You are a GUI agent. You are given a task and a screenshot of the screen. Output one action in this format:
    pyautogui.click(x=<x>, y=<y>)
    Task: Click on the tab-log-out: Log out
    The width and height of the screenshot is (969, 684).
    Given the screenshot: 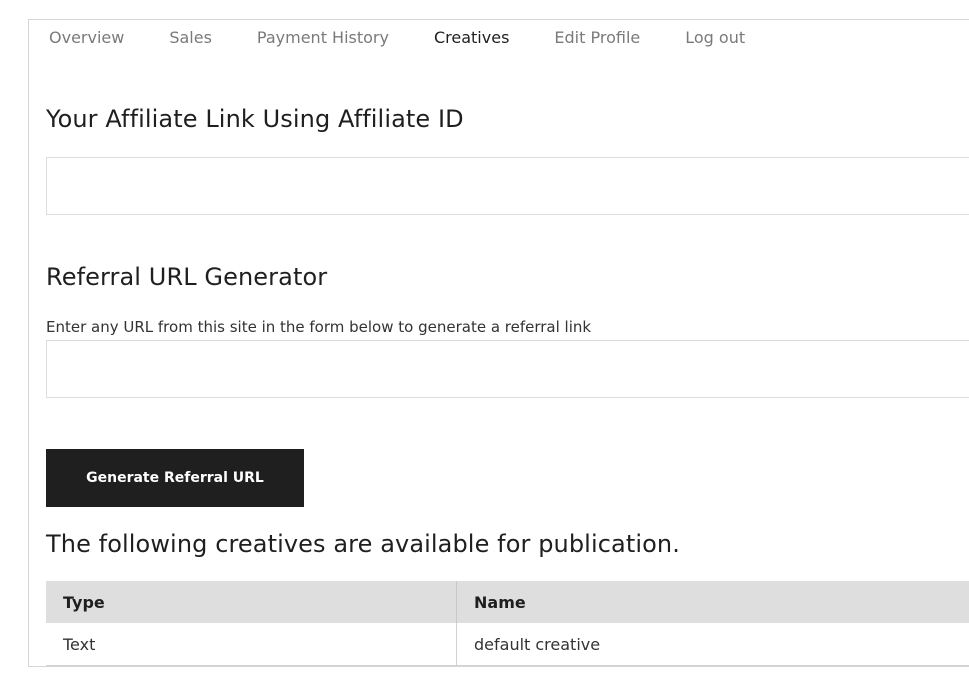 What is the action you would take?
    pyautogui.click(x=715, y=38)
    